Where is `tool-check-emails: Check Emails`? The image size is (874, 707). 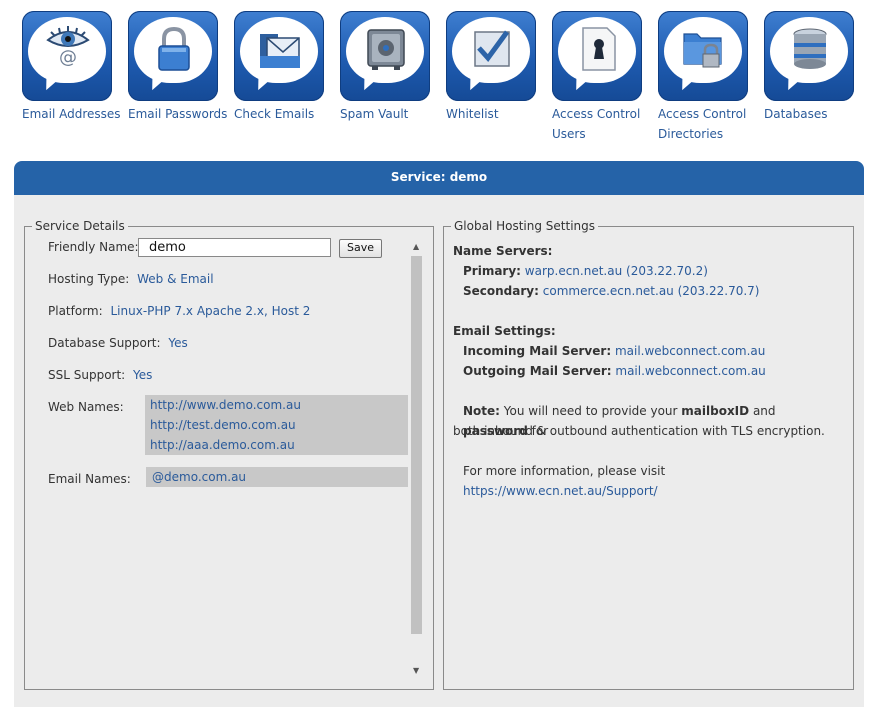
tool-check-emails: Check Emails is located at coordinates (284, 67).